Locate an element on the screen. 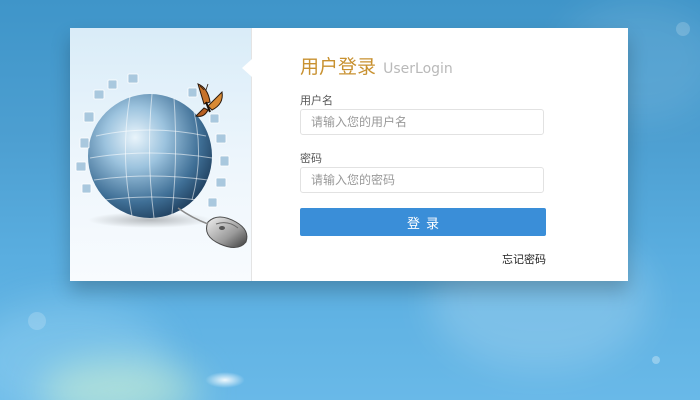  pane-notch is located at coordinates (247, 68).